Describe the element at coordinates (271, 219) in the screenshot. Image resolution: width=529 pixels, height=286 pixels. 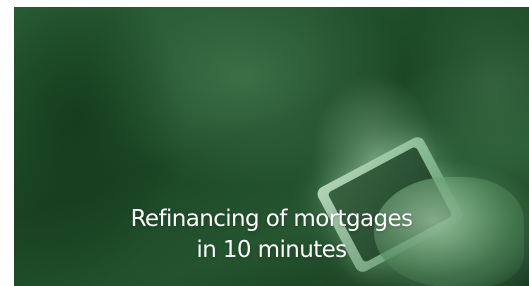
I see `headline-line-1: Refinancing of mortgages` at that location.